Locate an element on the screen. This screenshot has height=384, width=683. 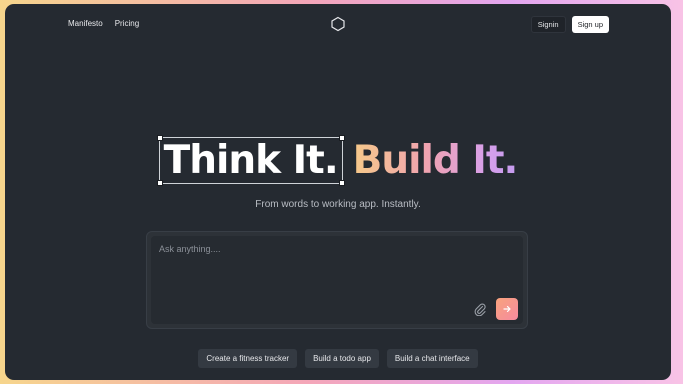
signin-button: Signin is located at coordinates (548, 24).